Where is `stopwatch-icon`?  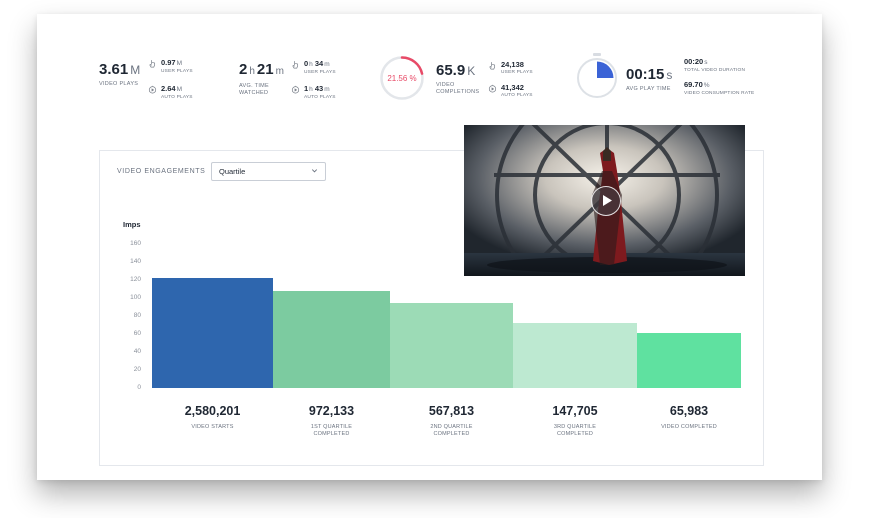
stopwatch-icon is located at coordinates (597, 75).